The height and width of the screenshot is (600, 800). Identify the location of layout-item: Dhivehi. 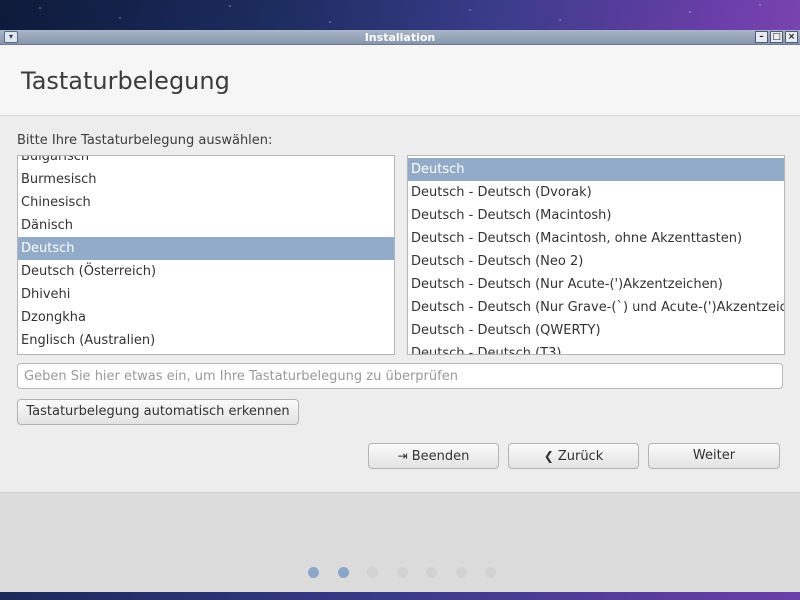
(206, 294).